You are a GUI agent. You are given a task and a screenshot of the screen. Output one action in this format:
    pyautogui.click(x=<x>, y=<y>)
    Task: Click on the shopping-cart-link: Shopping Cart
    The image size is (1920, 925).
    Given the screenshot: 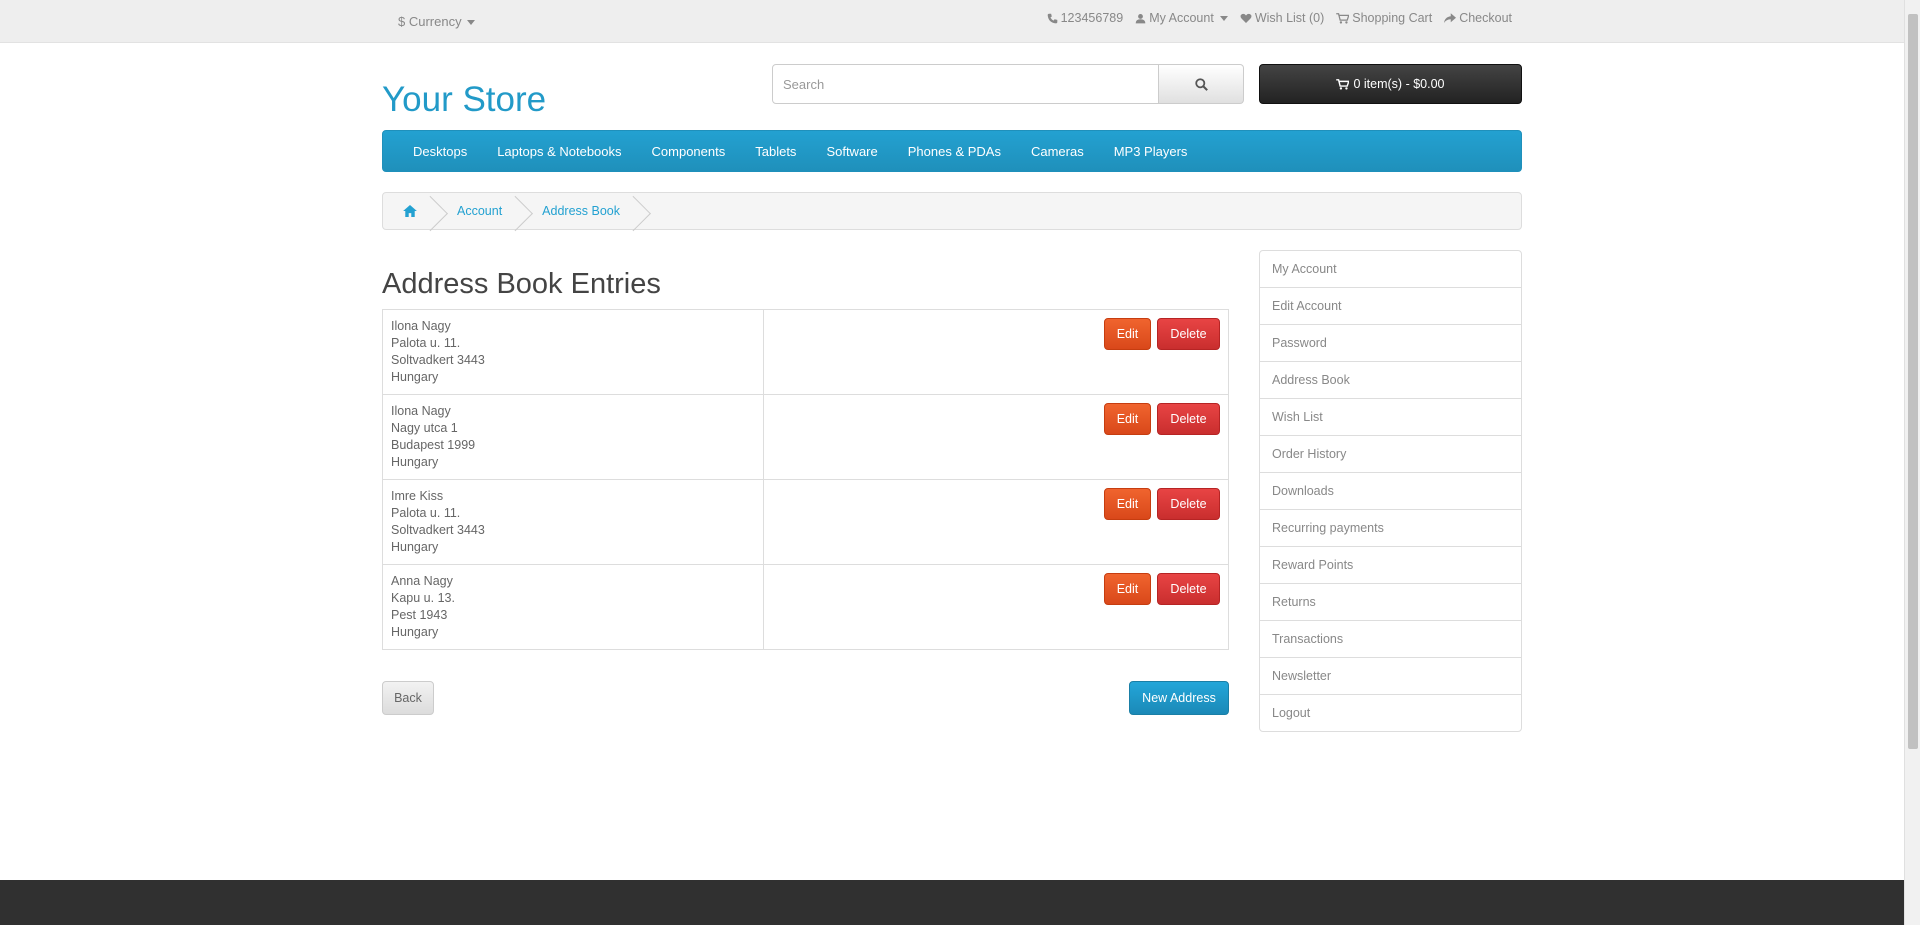 What is the action you would take?
    pyautogui.click(x=1384, y=18)
    